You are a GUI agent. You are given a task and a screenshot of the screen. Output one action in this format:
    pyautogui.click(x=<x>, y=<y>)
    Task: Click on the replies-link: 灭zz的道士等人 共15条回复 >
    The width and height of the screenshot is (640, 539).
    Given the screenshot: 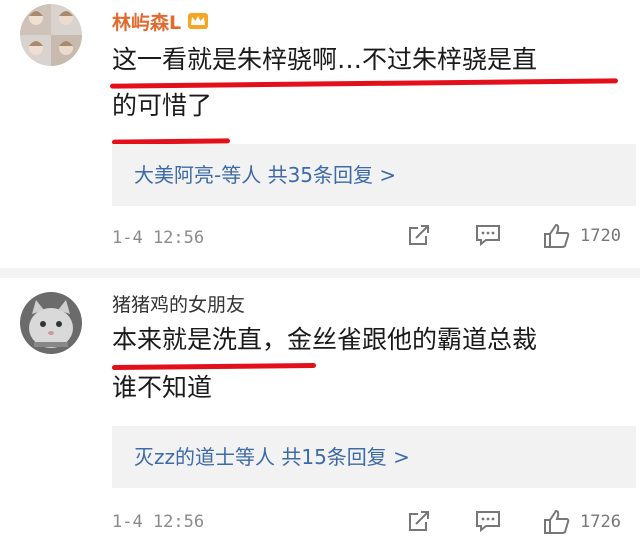 What is the action you would take?
    pyautogui.click(x=374, y=457)
    